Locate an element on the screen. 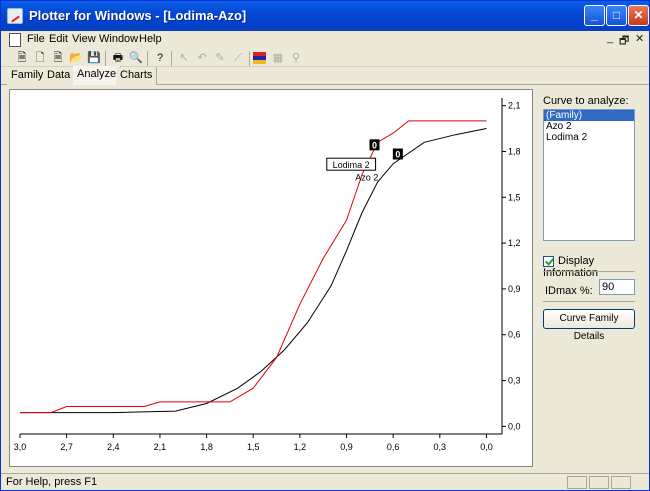 This screenshot has width=650, height=491. menu-bar: File Edit View Window Help _ 🗗 ✕ is located at coordinates (325, 40).